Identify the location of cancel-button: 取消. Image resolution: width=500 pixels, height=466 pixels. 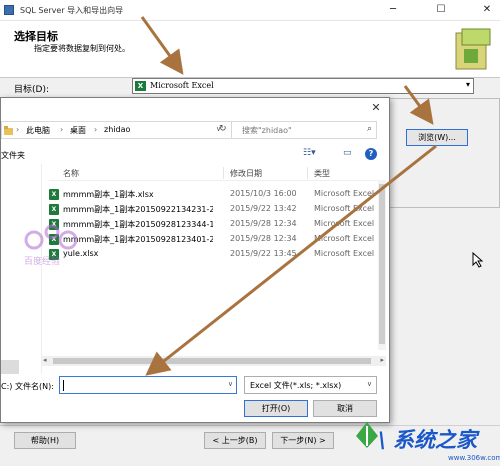
(345, 408).